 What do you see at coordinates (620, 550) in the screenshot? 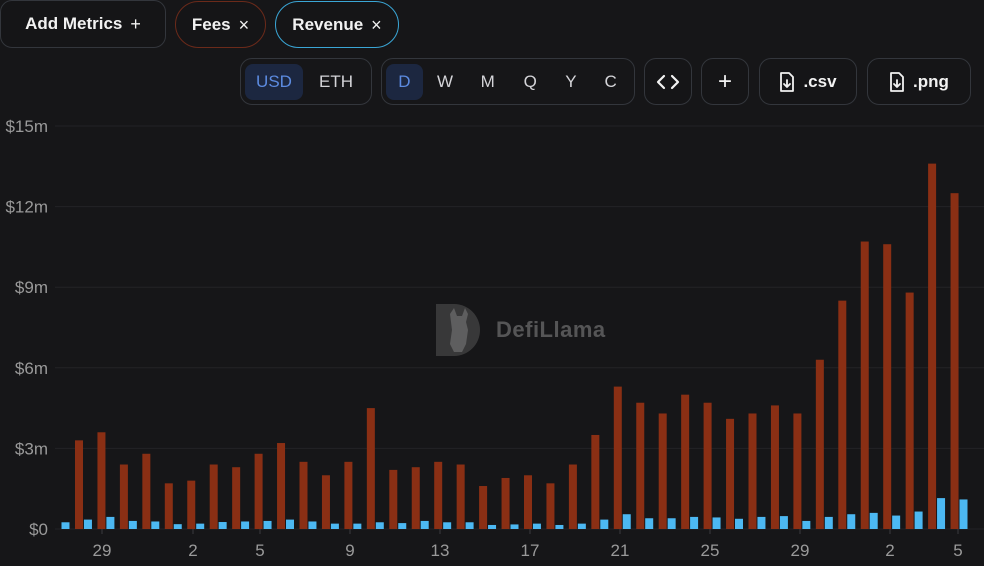
I see `x-tick-label: 21` at bounding box center [620, 550].